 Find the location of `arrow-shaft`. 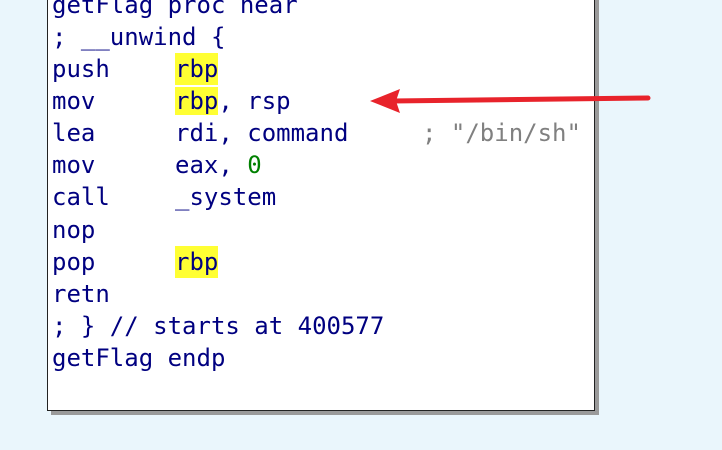

arrow-shaft is located at coordinates (520, 99).